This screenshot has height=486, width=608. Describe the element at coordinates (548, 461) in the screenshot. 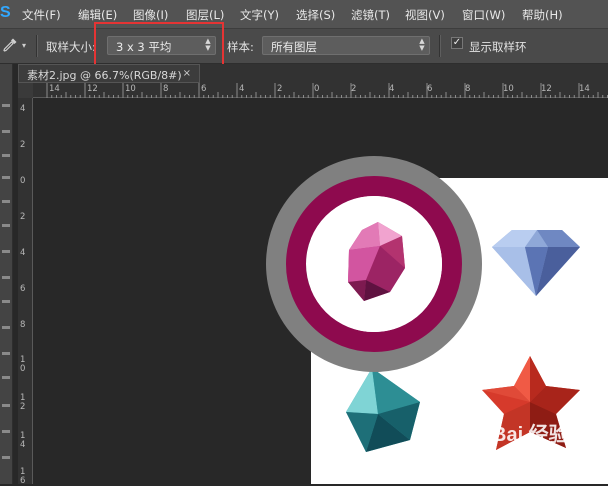

I see `watermark-url: jingyan.baidu.com` at that location.